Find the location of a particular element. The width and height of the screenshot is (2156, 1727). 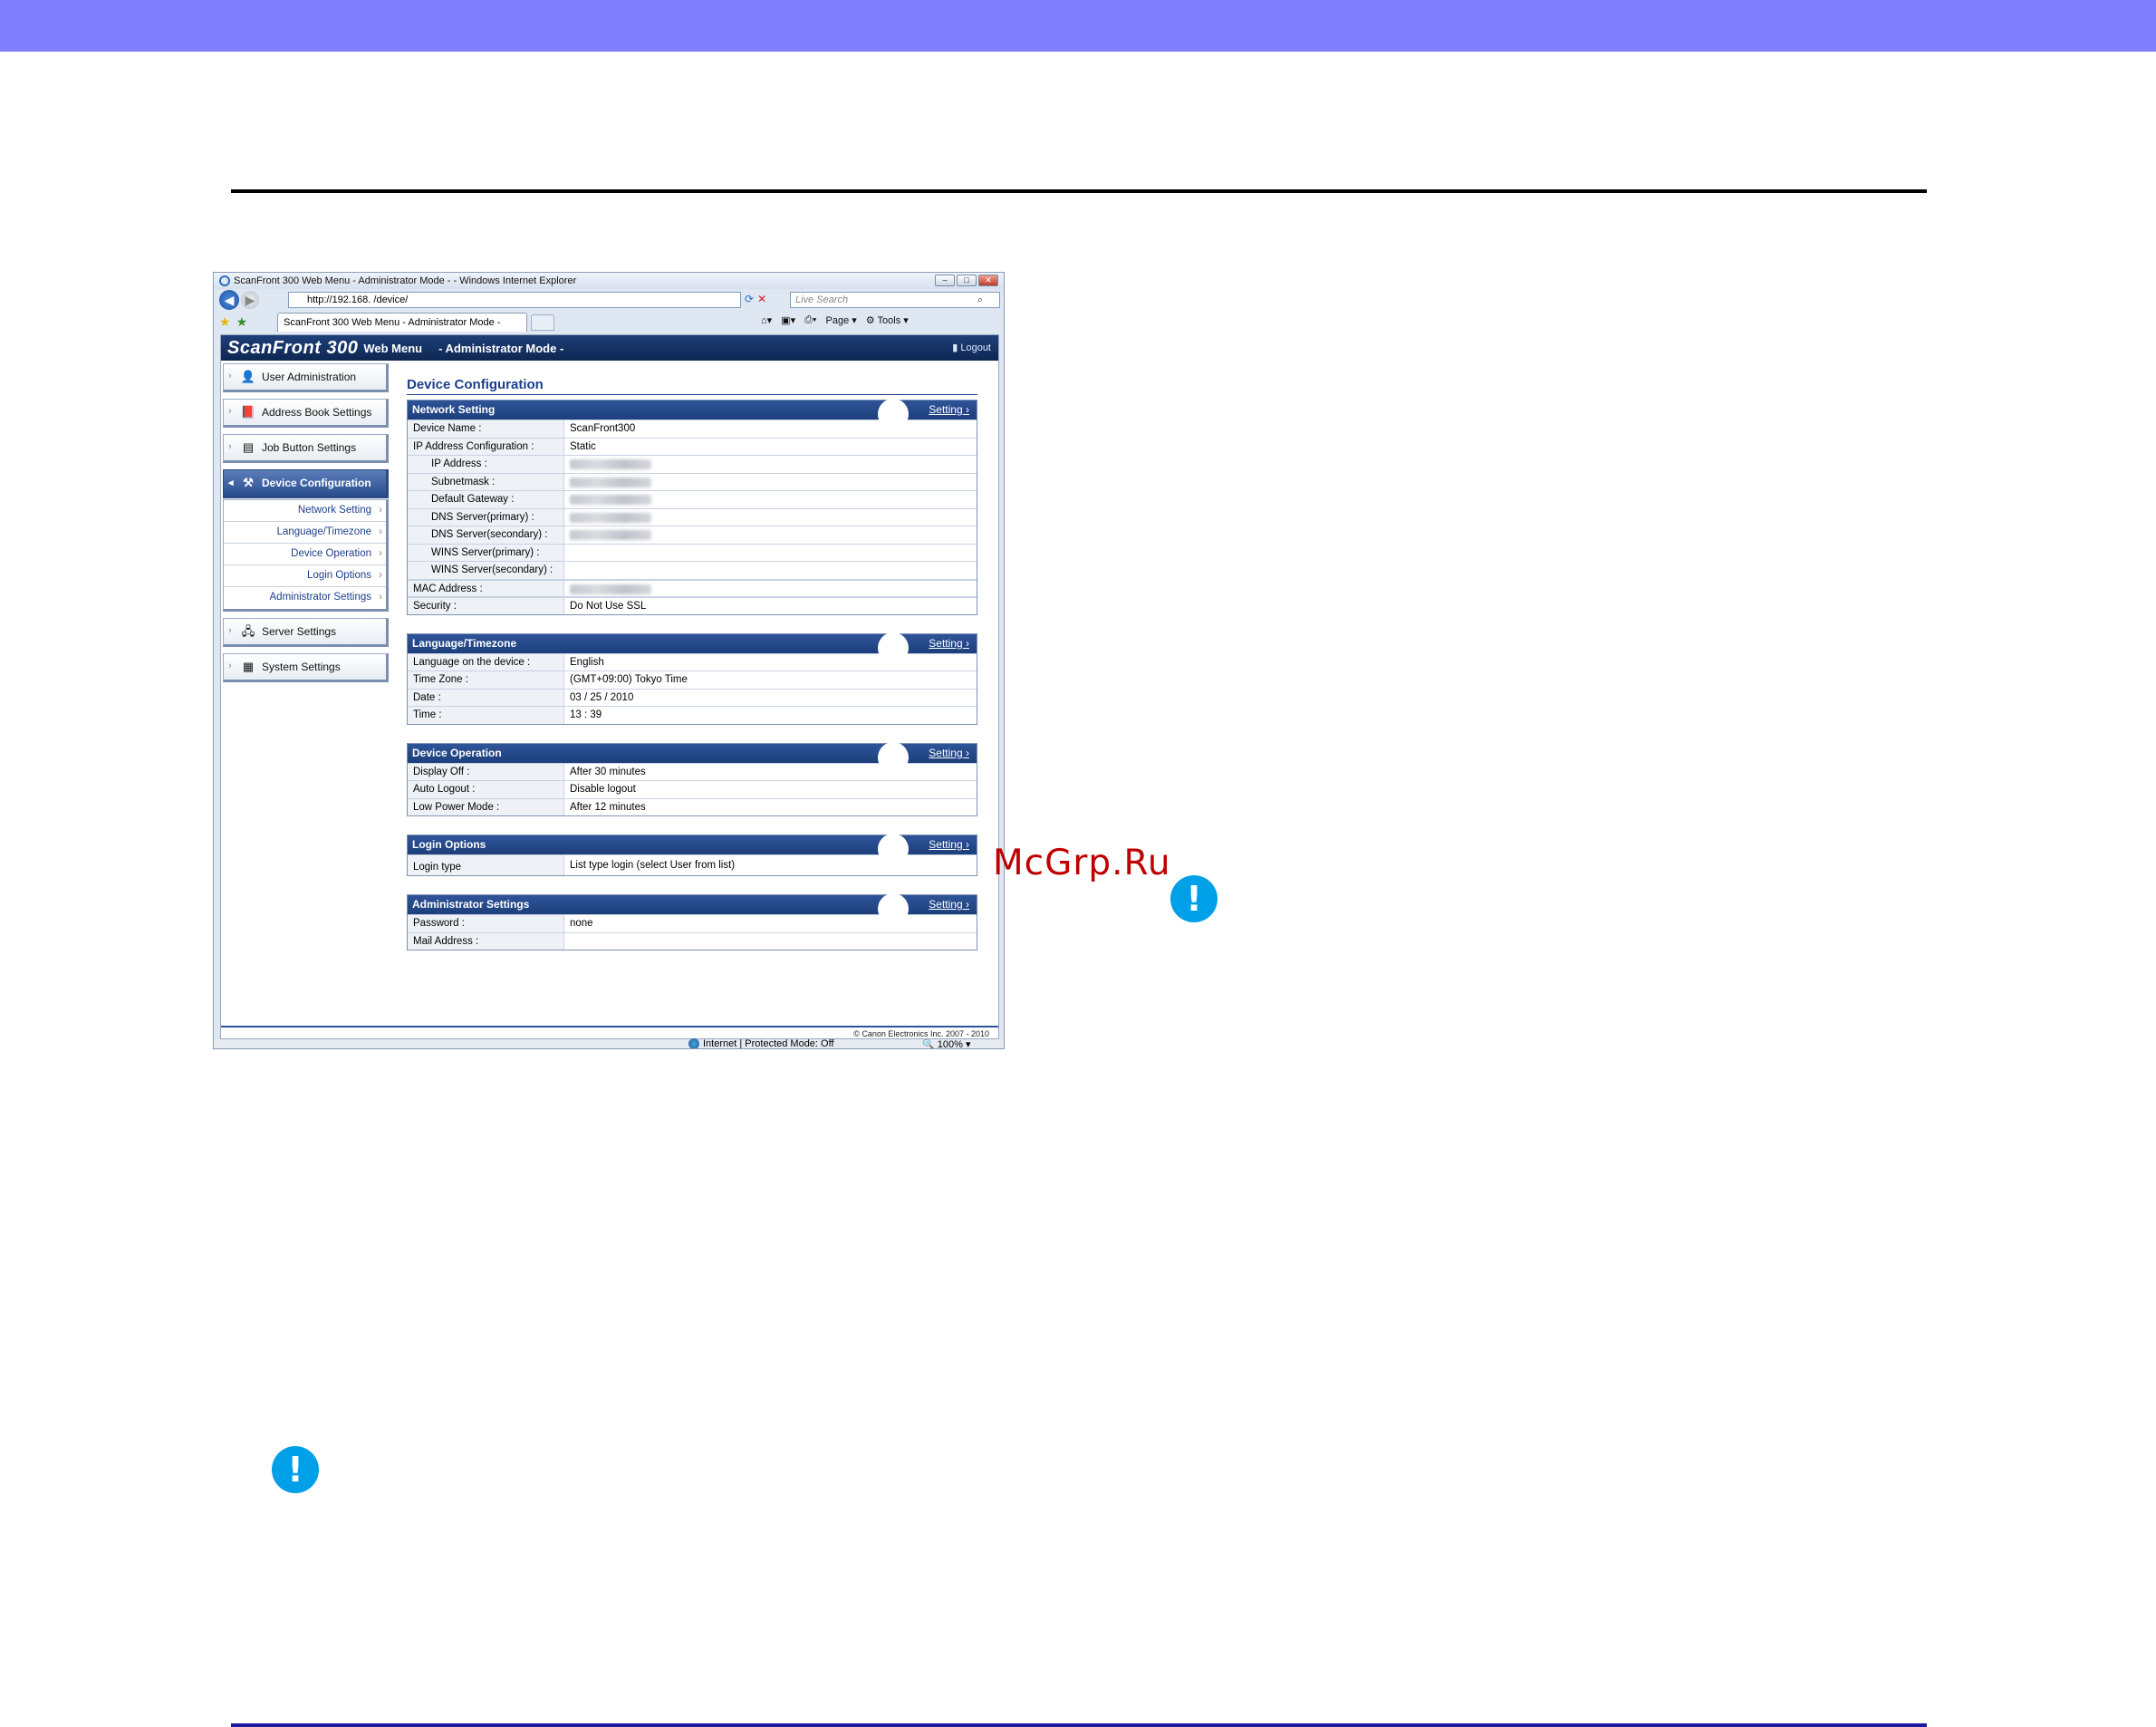

address-buttons: ⟳ ✕ is located at coordinates (755, 299).